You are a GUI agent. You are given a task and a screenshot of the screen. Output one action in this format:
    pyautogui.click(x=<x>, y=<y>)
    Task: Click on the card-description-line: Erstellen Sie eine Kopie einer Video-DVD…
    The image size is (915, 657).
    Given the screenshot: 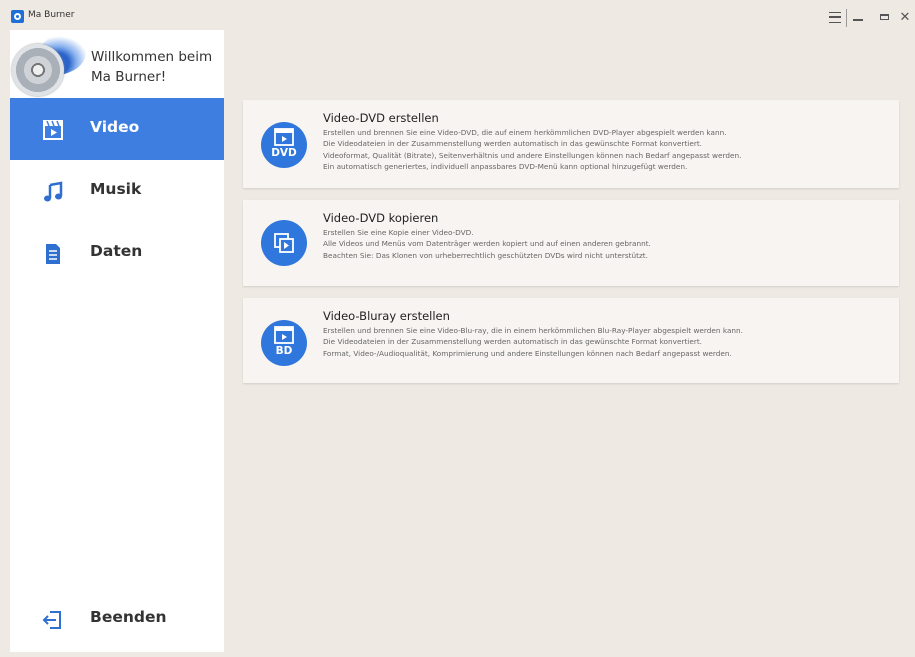 What is the action you would take?
    pyautogui.click(x=398, y=232)
    